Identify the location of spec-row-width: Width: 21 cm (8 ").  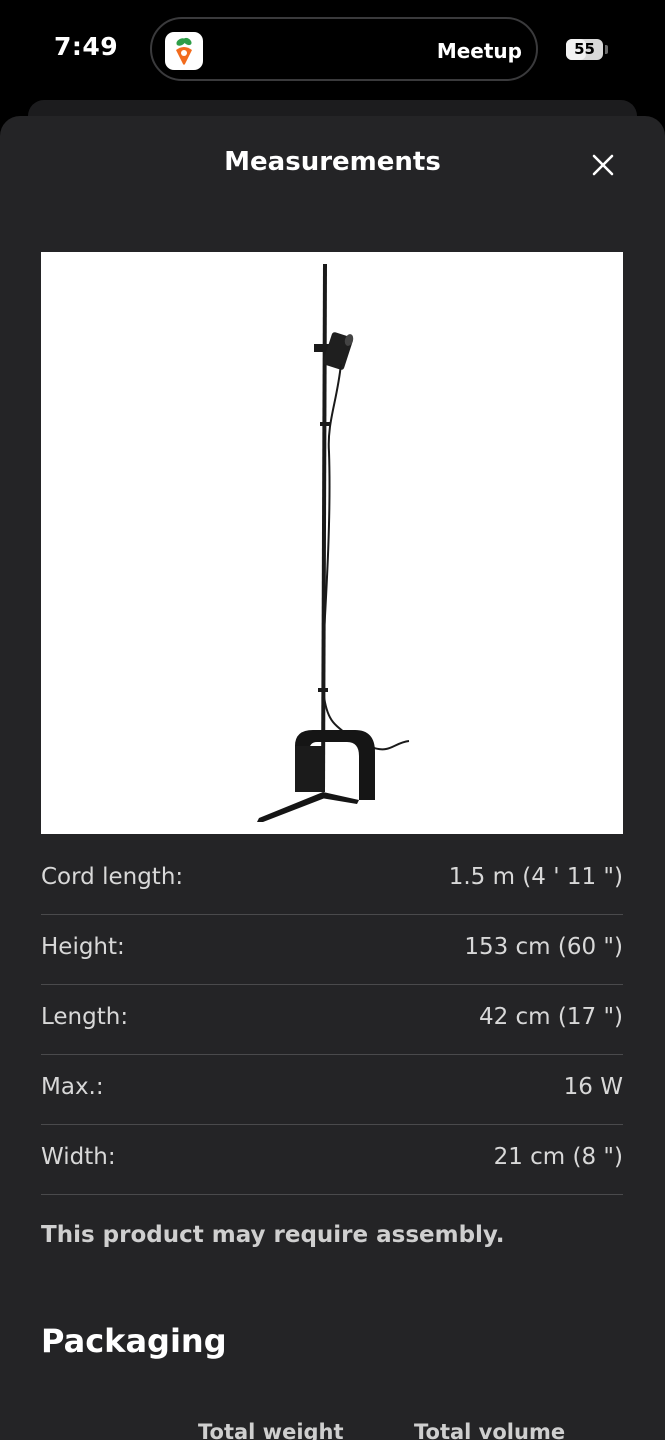
(332, 1160).